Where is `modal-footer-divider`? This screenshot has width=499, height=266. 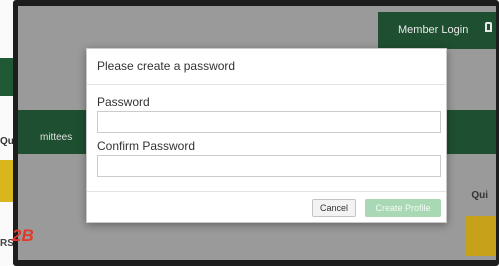
modal-footer-divider is located at coordinates (266, 191).